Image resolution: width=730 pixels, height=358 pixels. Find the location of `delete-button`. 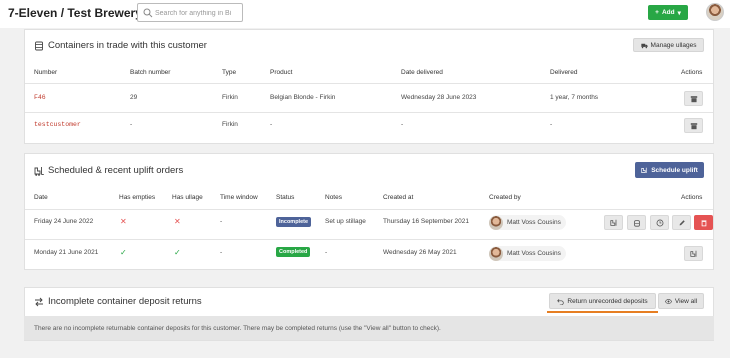

delete-button is located at coordinates (703, 222).